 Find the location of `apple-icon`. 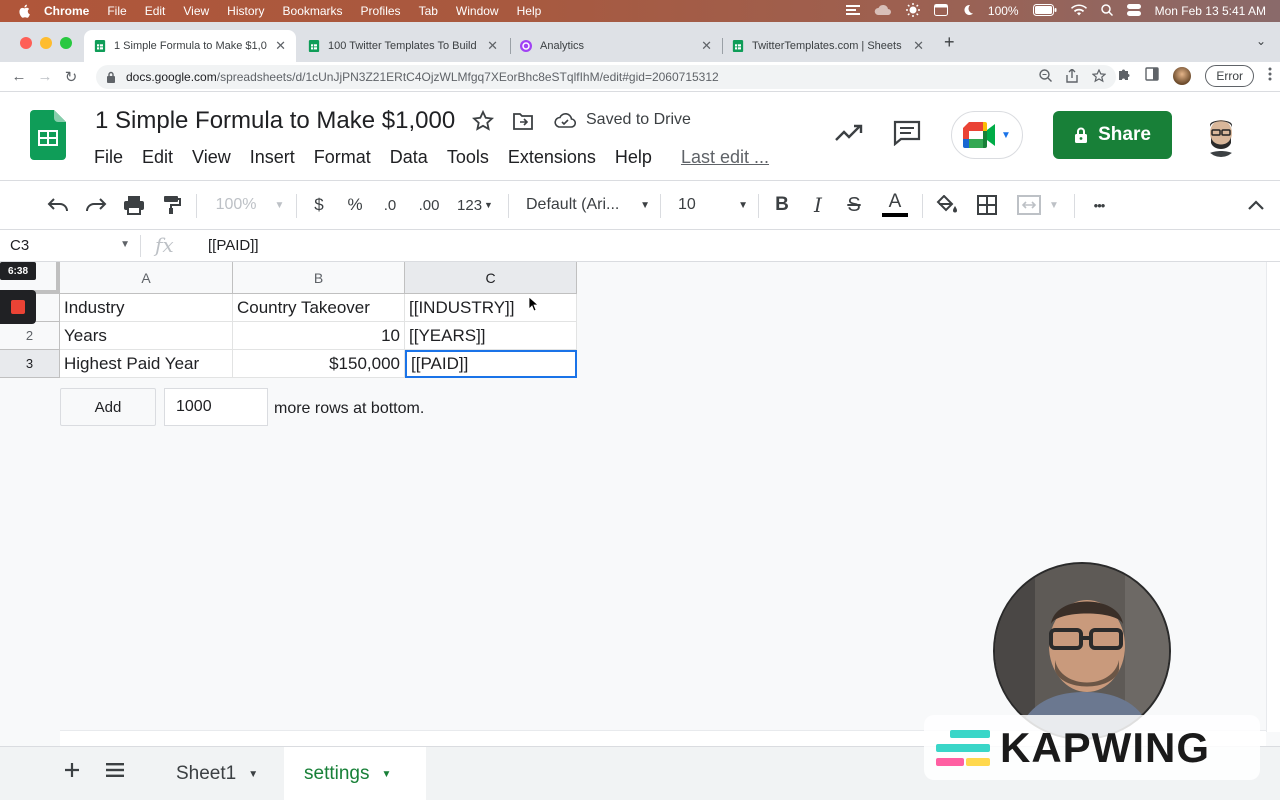

apple-icon is located at coordinates (24, 11).